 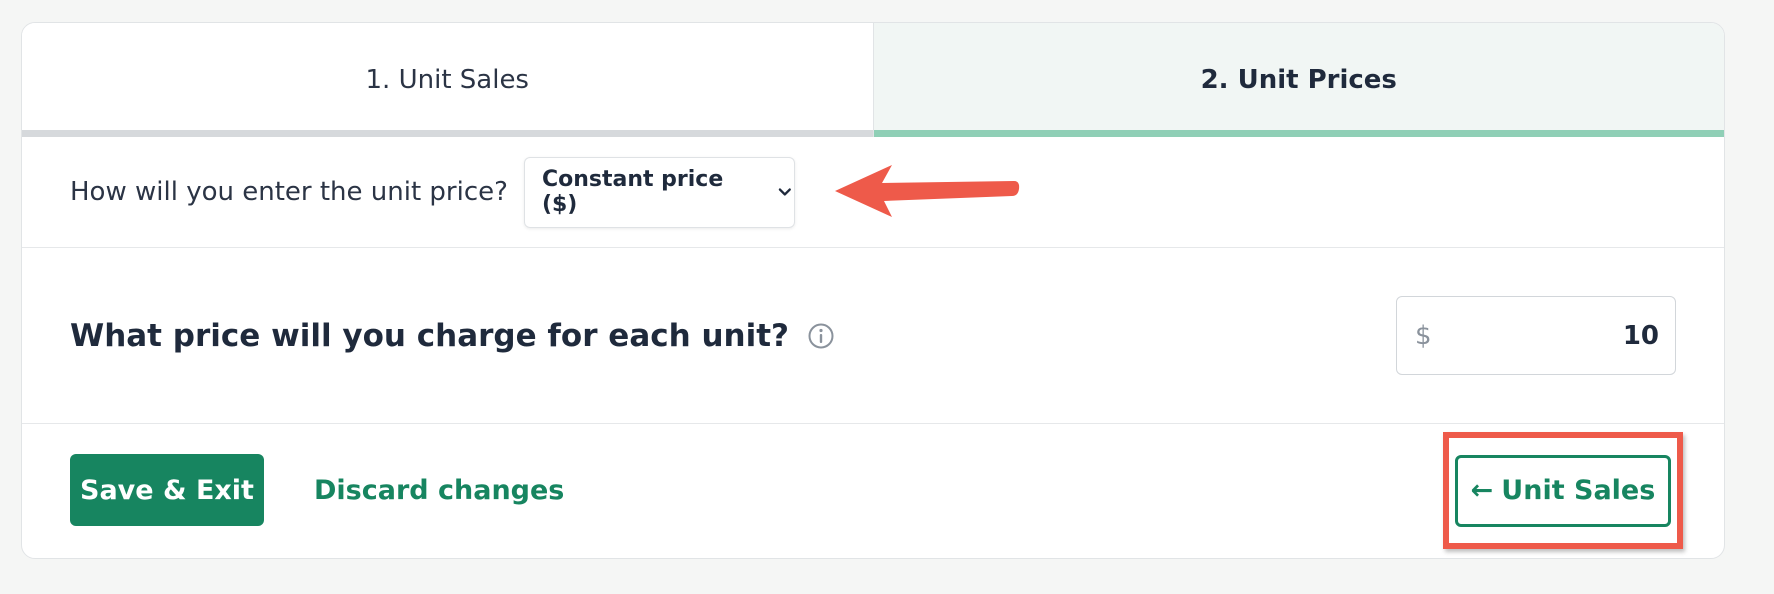 I want to click on annotation-highlight-box: ← Unit Sales, so click(x=1563, y=490).